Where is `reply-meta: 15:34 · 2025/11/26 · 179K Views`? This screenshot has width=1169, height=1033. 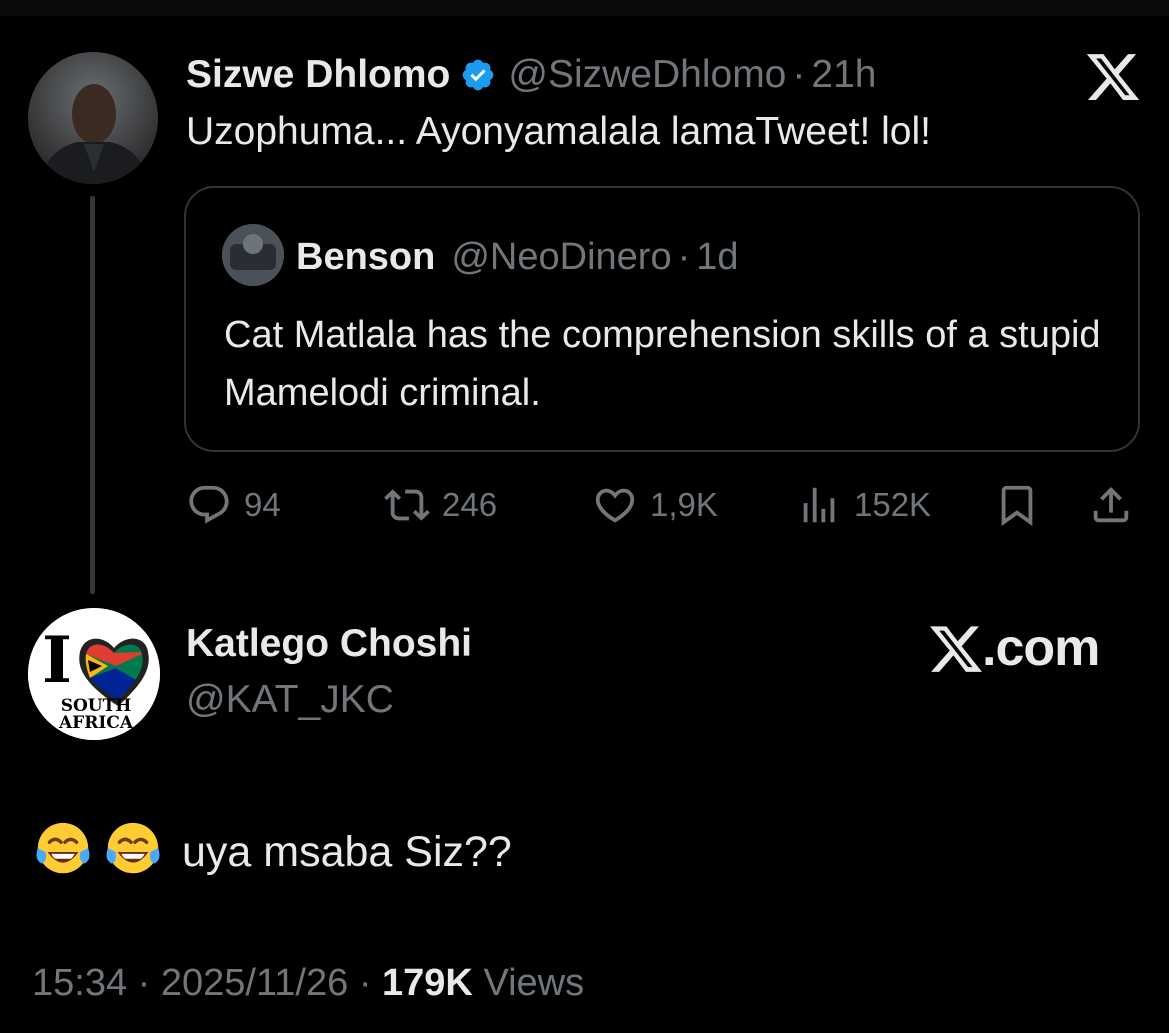
reply-meta: 15:34 · 2025/11/26 · 179K Views is located at coordinates (308, 983).